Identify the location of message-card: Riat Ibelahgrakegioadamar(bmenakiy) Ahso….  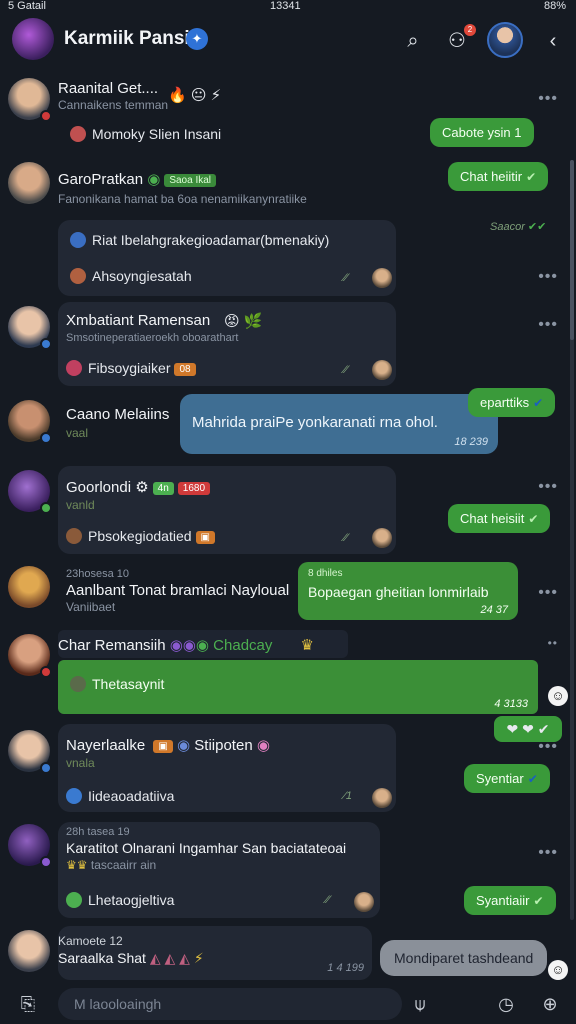
(227, 258).